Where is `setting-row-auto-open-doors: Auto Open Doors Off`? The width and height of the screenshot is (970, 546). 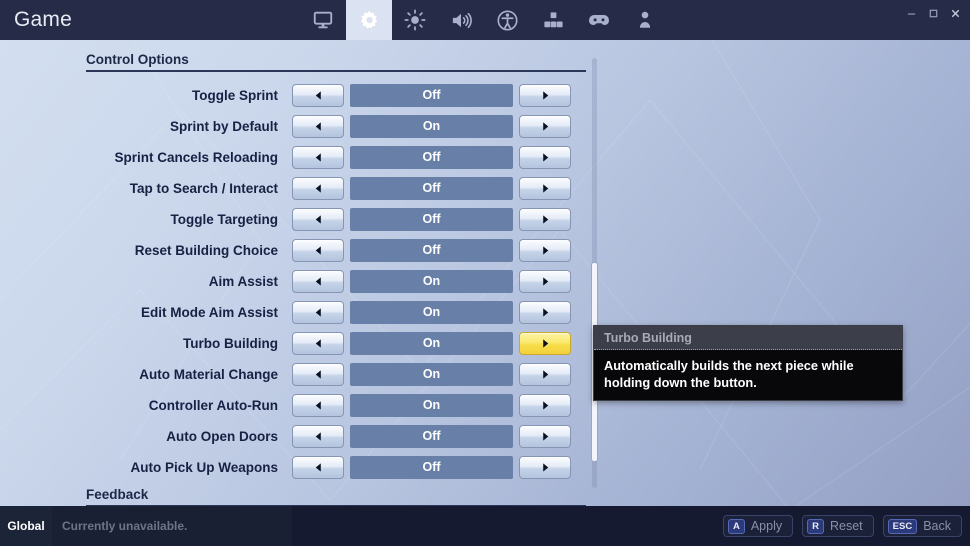 setting-row-auto-open-doors: Auto Open Doors Off is located at coordinates (300, 436).